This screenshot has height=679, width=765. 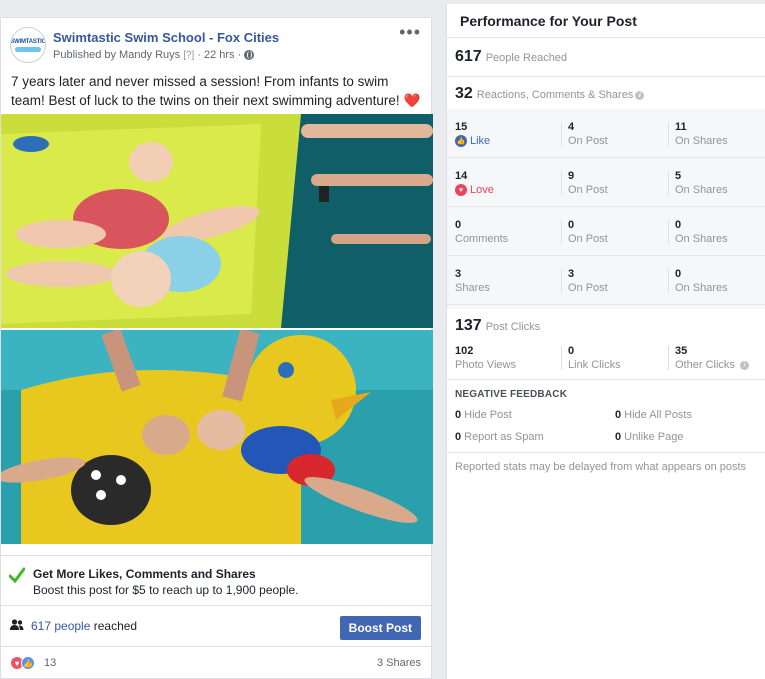 I want to click on post-meta: Published by Mandy Ruys [?] · 22 hrs ·, so click(x=154, y=55).